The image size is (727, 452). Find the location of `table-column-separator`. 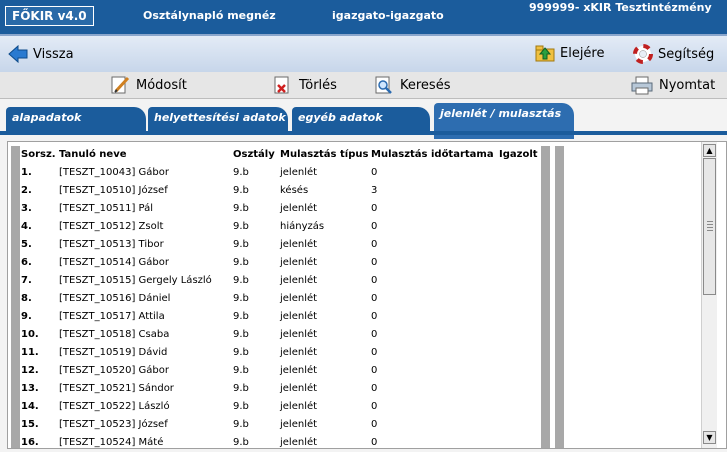

table-column-separator is located at coordinates (545, 297).